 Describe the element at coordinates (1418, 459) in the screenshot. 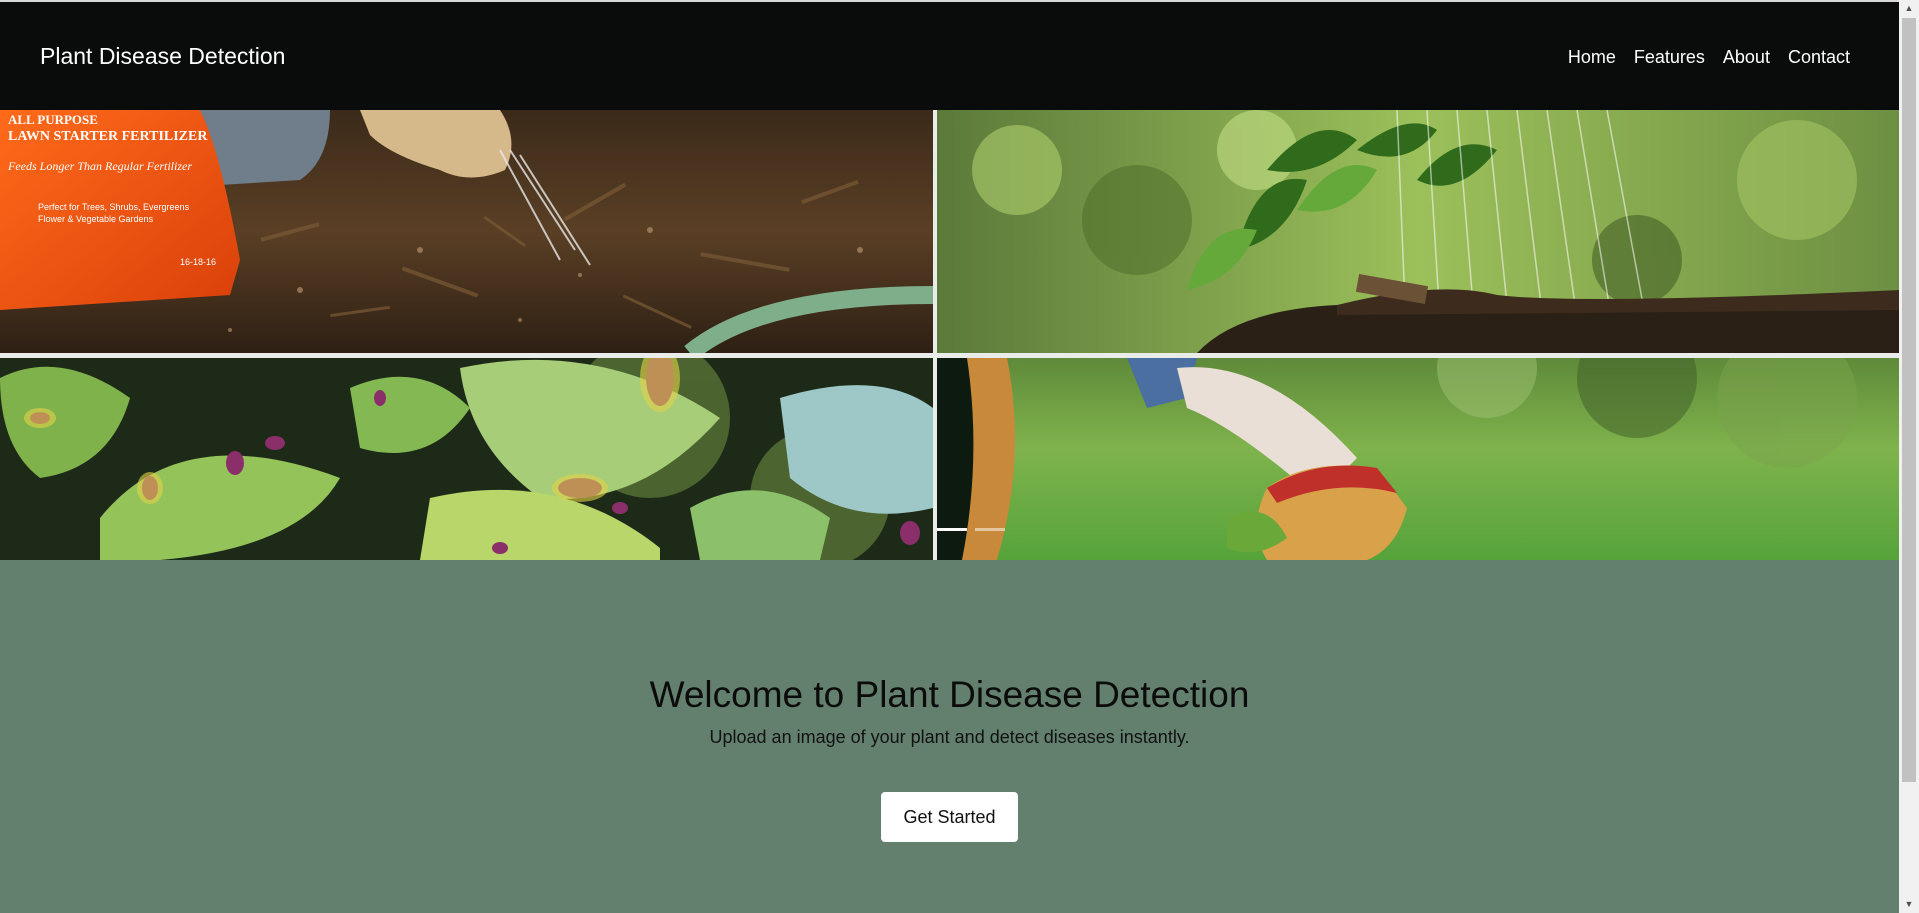

I see `gloved-hand-lawn-photo` at that location.